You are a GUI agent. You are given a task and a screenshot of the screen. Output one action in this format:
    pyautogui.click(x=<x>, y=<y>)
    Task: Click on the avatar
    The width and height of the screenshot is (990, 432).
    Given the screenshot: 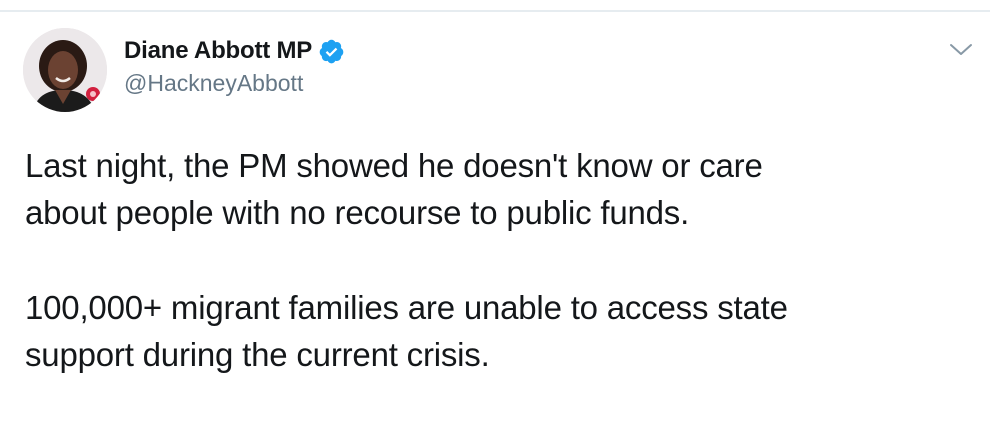 What is the action you would take?
    pyautogui.click(x=65, y=70)
    